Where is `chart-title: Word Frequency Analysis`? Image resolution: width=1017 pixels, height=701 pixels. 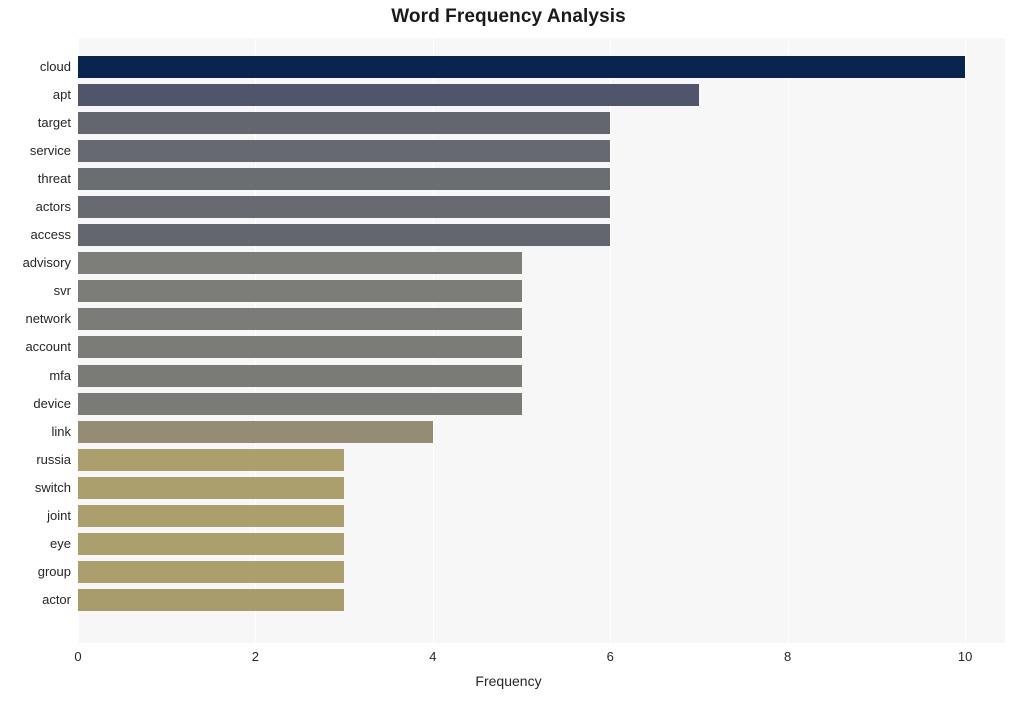 chart-title: Word Frequency Analysis is located at coordinates (508, 16).